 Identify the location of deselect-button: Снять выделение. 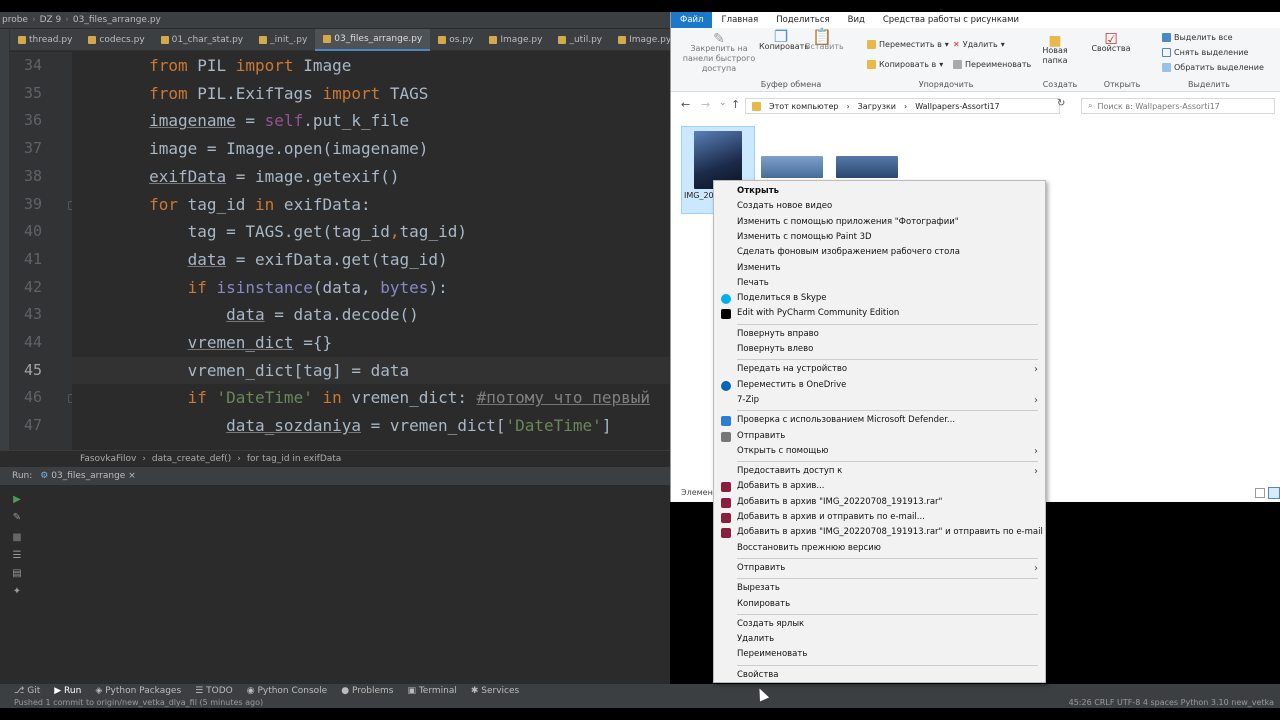
(1205, 52).